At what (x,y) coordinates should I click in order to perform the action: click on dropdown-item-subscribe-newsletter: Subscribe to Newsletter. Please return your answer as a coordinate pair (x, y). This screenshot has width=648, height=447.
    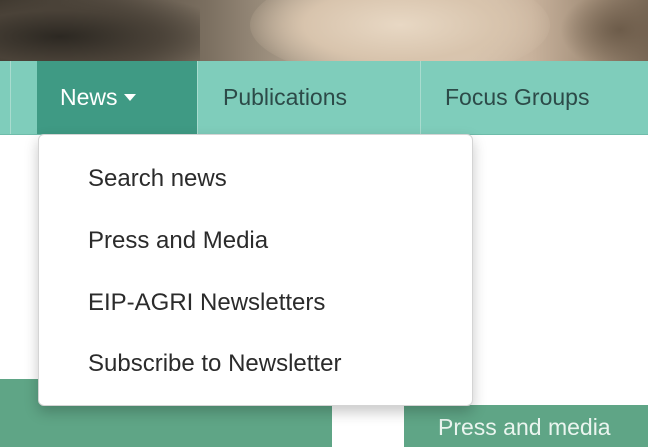
    Looking at the image, I should click on (214, 364).